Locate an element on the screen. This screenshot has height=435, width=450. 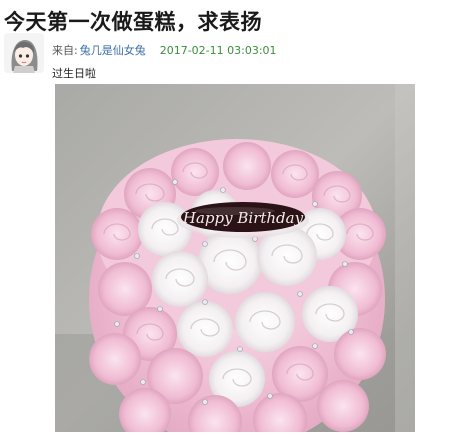
author-avatar is located at coordinates (24, 53).